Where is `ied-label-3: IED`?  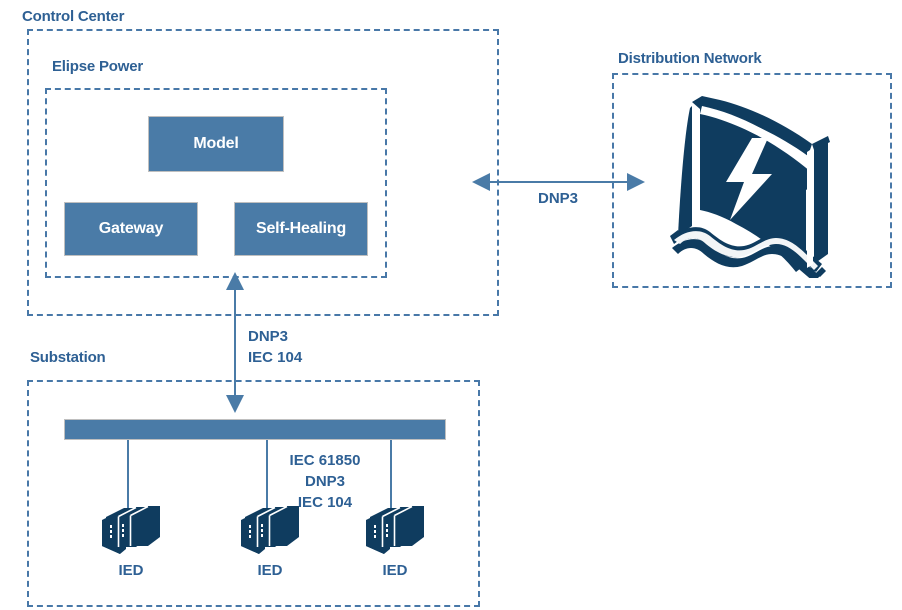
ied-label-3: IED is located at coordinates (395, 570).